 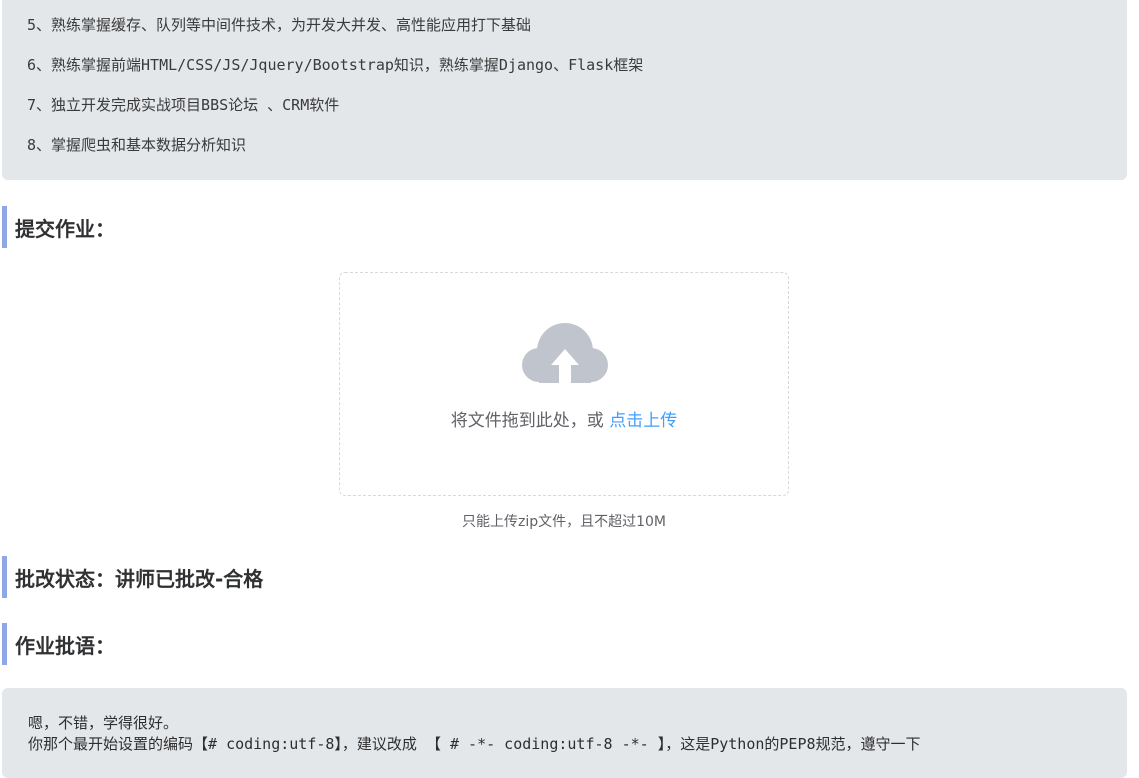 I want to click on upload-instructions: 将文件拖到此处，或 点击上传, so click(x=564, y=418).